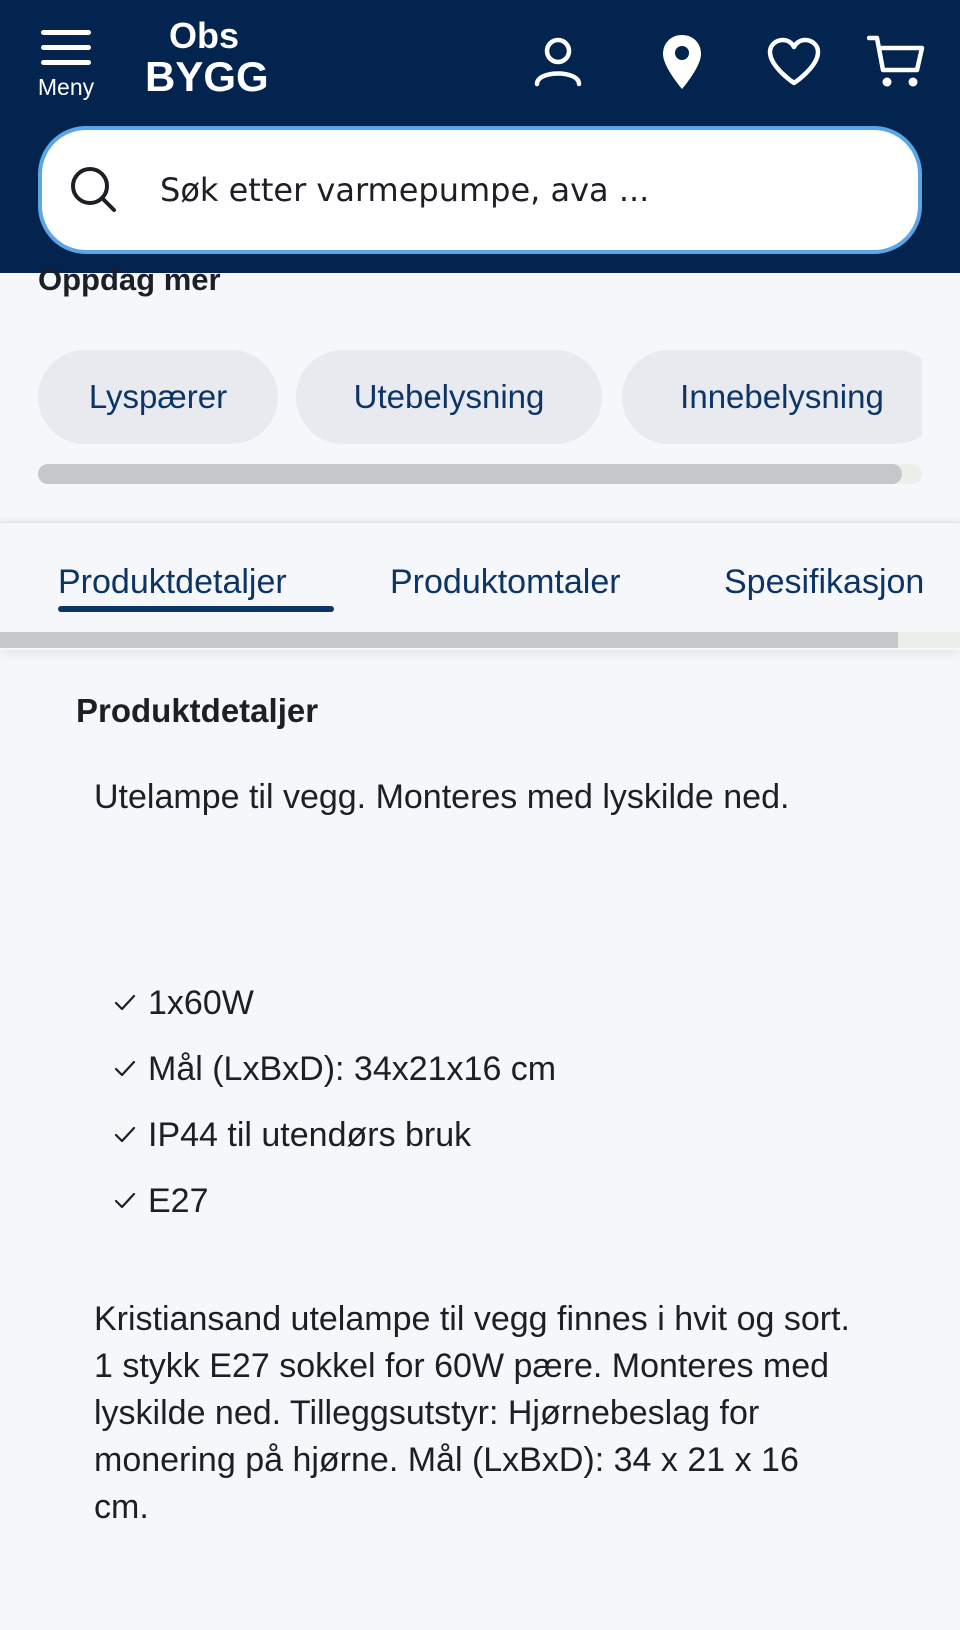 The image size is (960, 1630). I want to click on logo-top-text: Obs, so click(203, 35).